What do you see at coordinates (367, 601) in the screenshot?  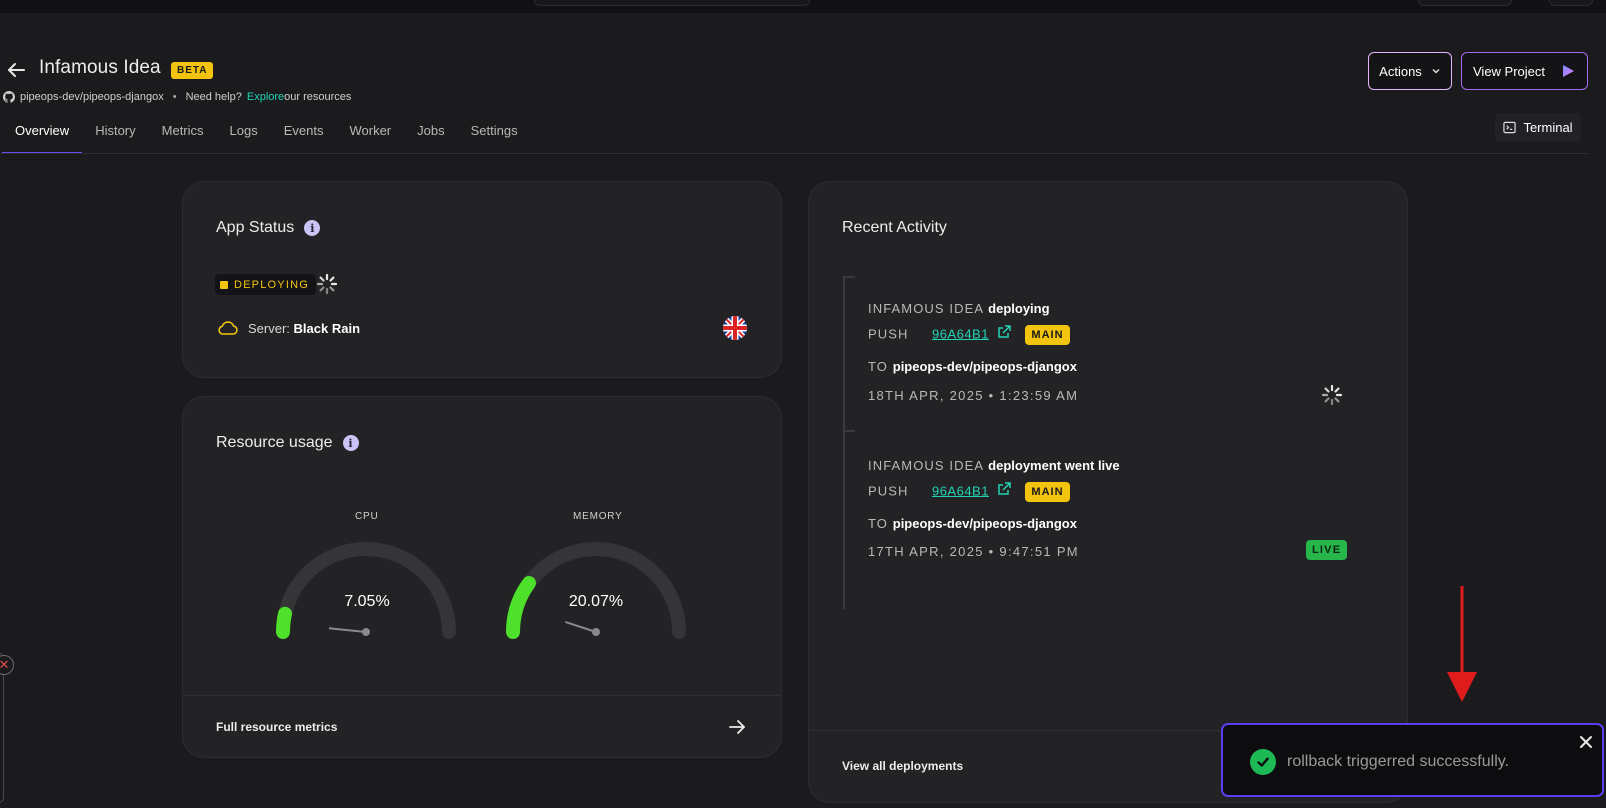 I see `cpu-value: 7.05%` at bounding box center [367, 601].